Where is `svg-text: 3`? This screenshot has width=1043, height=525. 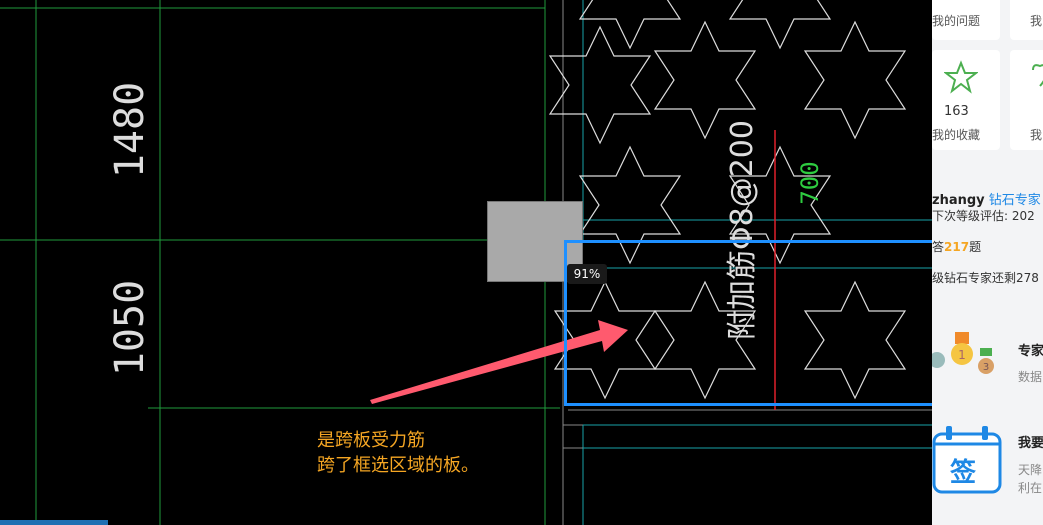
svg-text: 3 is located at coordinates (986, 367).